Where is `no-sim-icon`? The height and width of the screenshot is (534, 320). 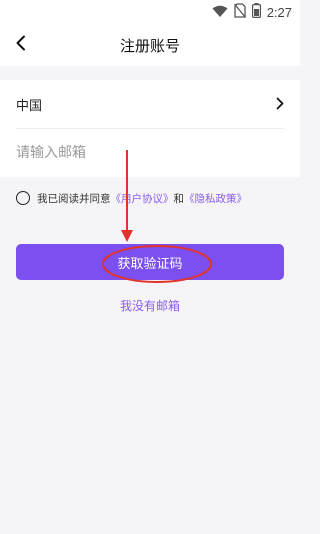
no-sim-icon is located at coordinates (239, 12).